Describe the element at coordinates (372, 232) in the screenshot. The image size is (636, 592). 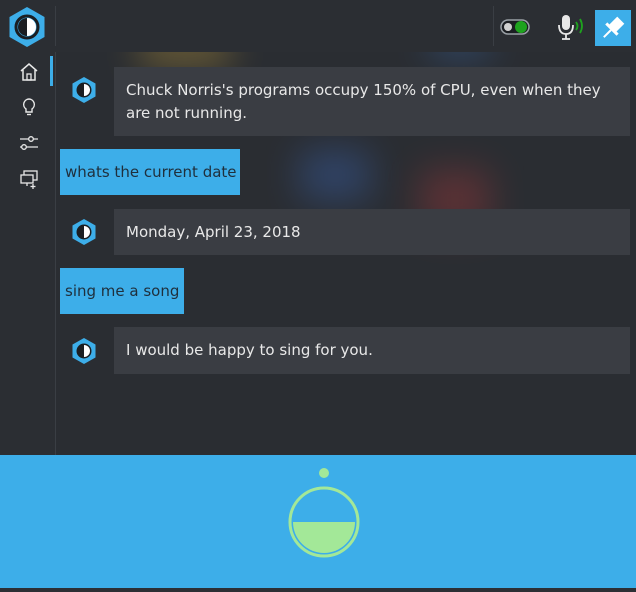
I see `mycroft-message: Monday, April 23, 2018` at that location.